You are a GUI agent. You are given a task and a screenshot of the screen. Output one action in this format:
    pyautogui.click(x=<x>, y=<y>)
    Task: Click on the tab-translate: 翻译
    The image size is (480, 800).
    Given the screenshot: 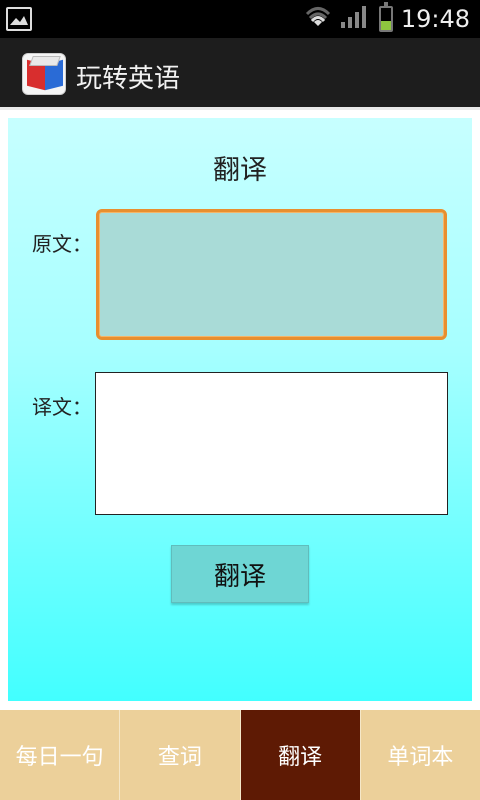 What is the action you would take?
    pyautogui.click(x=300, y=755)
    